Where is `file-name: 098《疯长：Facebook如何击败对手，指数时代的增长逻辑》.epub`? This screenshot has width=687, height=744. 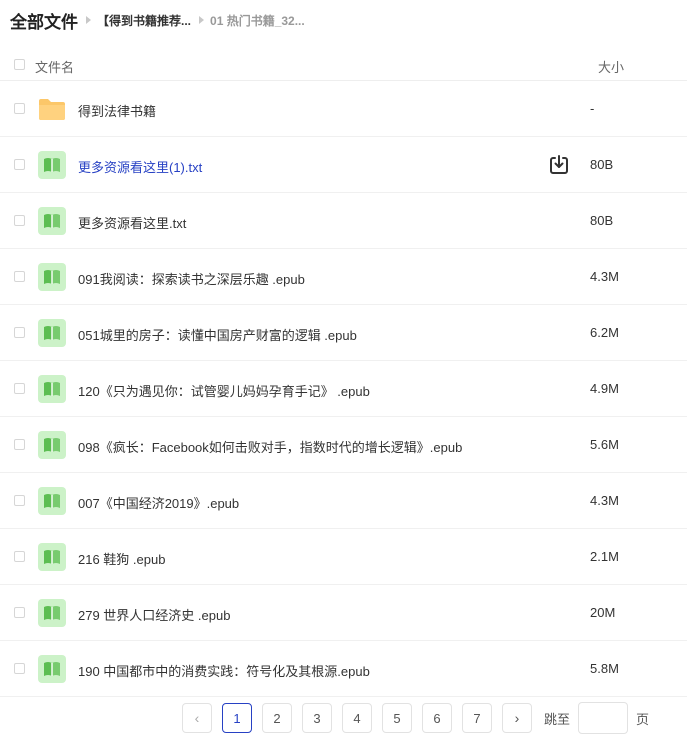
file-name: 098《疯长：Facebook如何击败对手，指数时代的增长逻辑》.epub is located at coordinates (270, 446).